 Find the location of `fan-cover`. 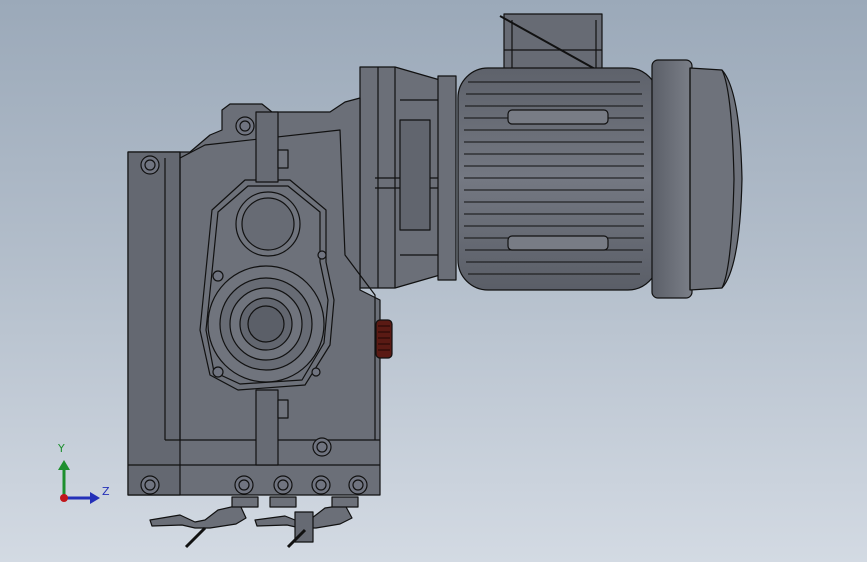

fan-cover is located at coordinates (697, 179).